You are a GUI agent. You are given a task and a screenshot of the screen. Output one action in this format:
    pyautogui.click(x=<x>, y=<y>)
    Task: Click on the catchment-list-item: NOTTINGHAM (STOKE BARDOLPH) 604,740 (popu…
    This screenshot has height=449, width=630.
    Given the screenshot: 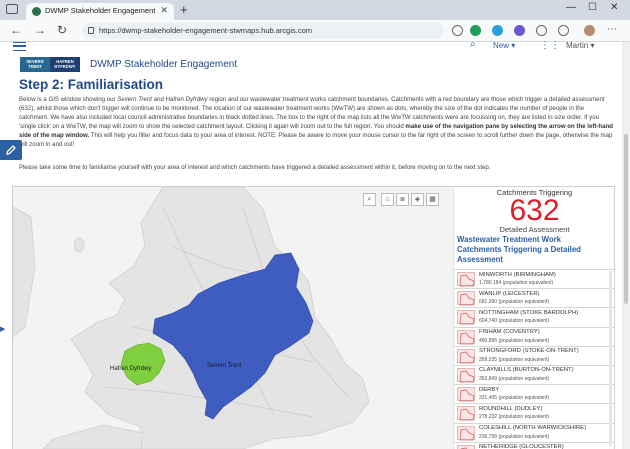 What is the action you would take?
    pyautogui.click(x=534, y=316)
    